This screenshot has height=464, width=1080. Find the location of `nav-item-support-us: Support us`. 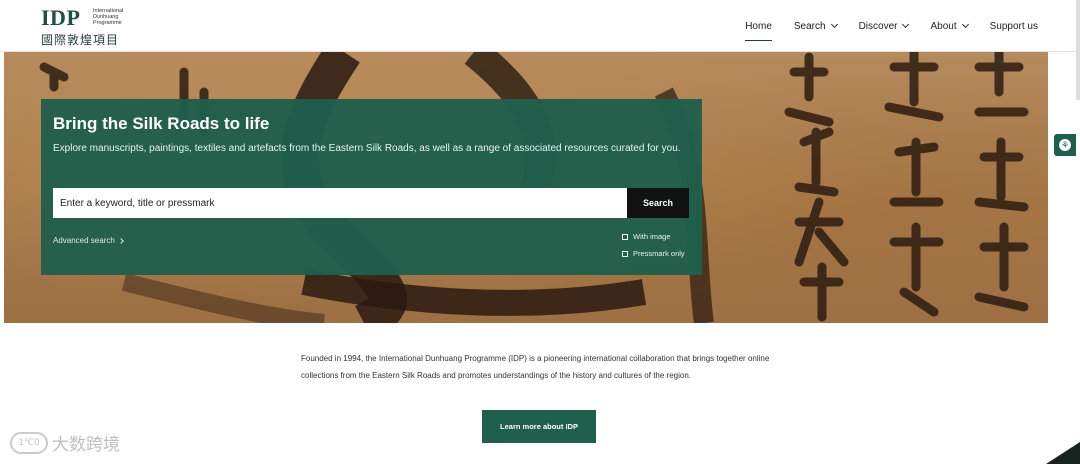

nav-item-support-us: Support us is located at coordinates (1014, 26).